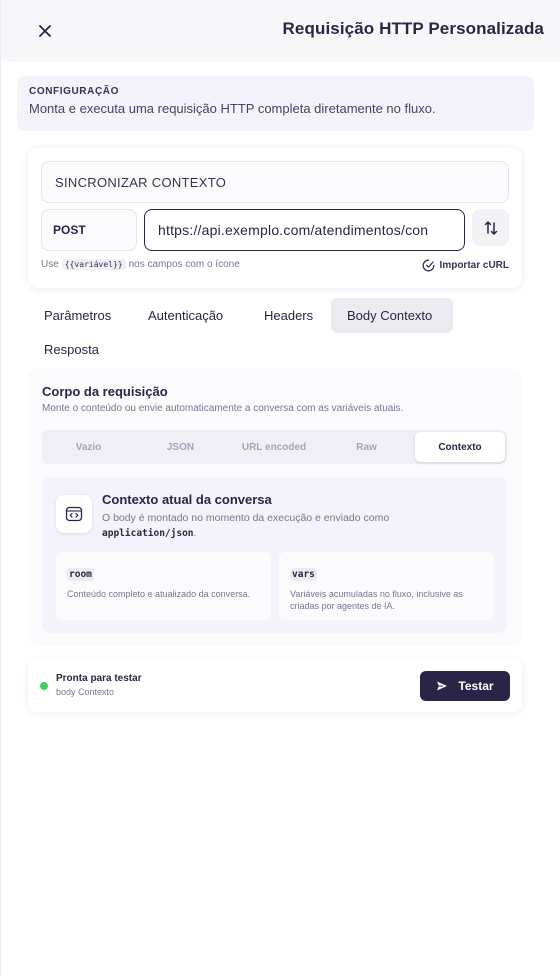 The image size is (560, 976). I want to click on request-name-input: SINCRONIZAR CONTEXTO, so click(275, 182).